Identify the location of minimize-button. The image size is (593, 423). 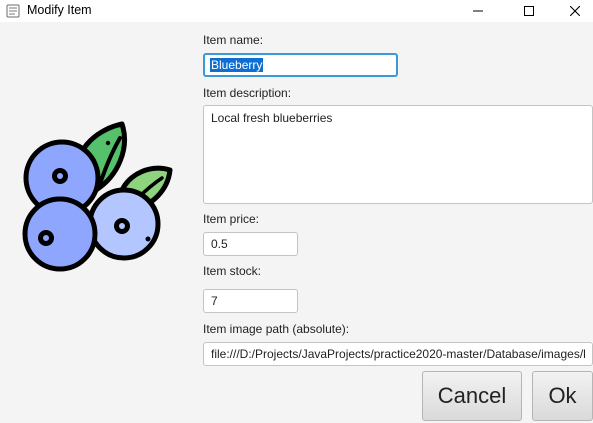
(478, 11).